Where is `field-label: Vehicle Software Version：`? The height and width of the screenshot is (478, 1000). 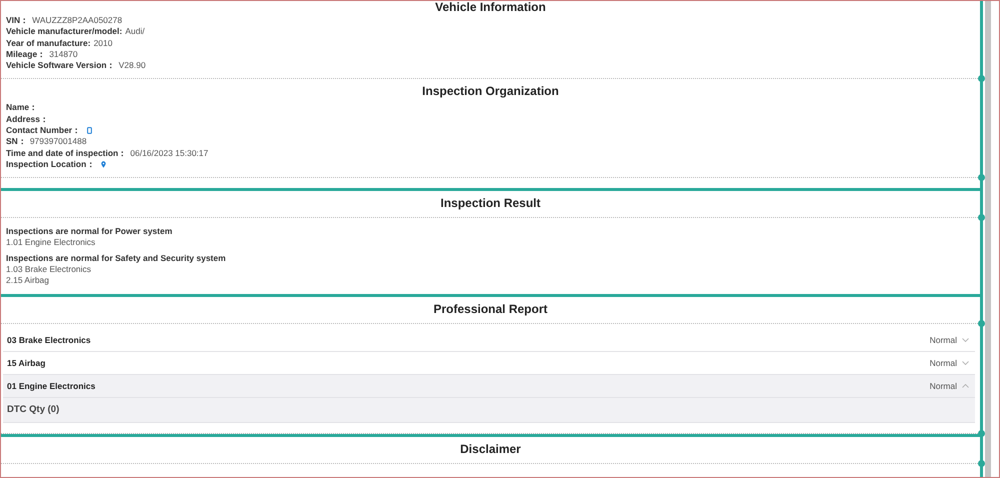
field-label: Vehicle Software Version： is located at coordinates (61, 66).